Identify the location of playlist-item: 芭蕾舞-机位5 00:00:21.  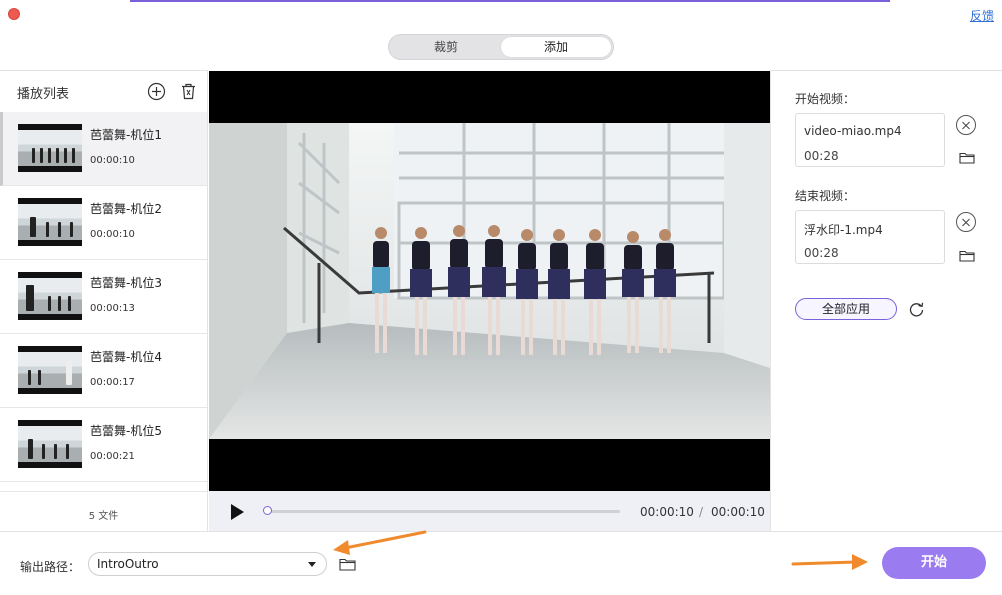
(103, 445).